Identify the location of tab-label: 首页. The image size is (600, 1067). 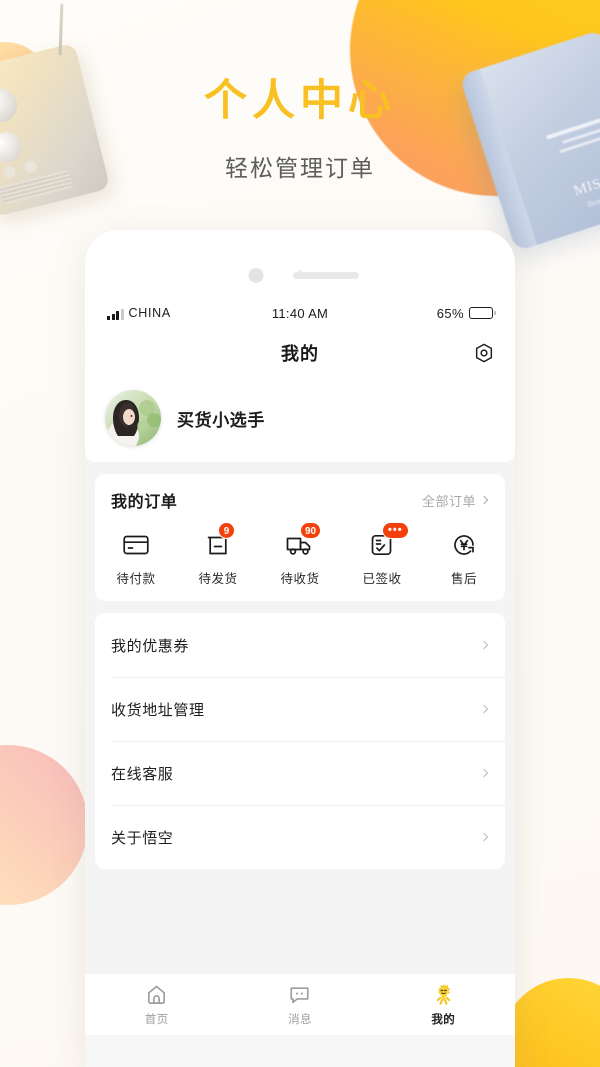
(156, 1020).